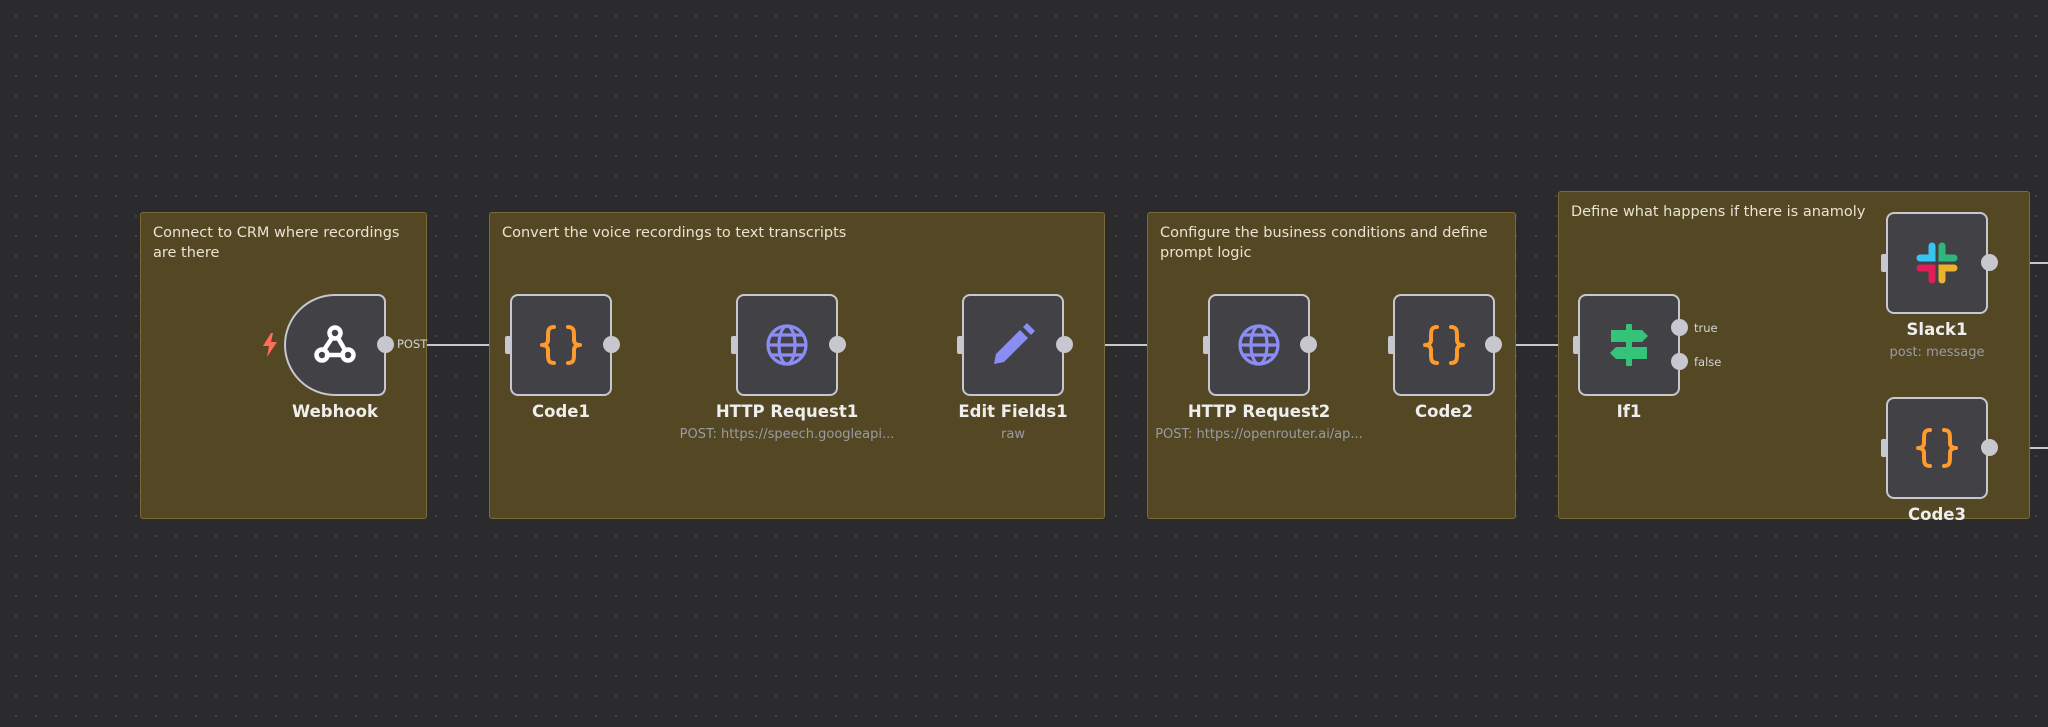 The width and height of the screenshot is (2048, 727). Describe the element at coordinates (1679, 361) in the screenshot. I see `if1-false-output-handle` at that location.